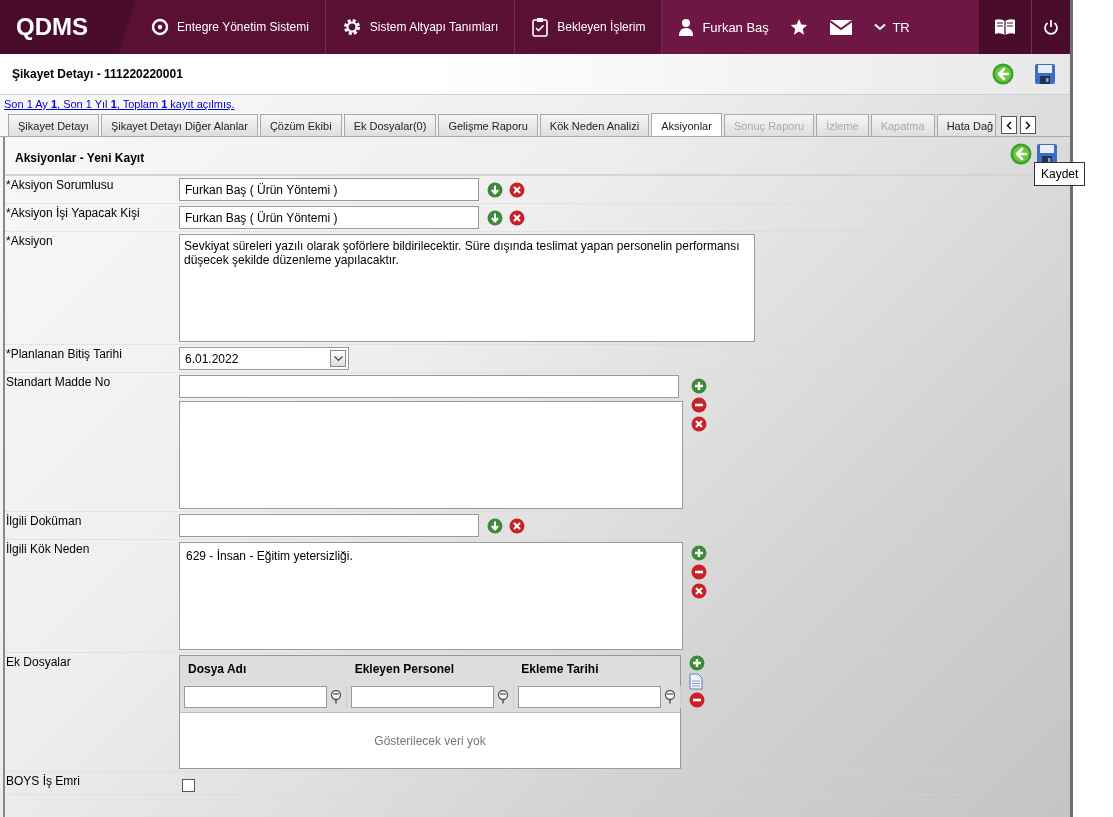 Image resolution: width=1113 pixels, height=817 pixels. I want to click on scroll-right-button, so click(1028, 125).